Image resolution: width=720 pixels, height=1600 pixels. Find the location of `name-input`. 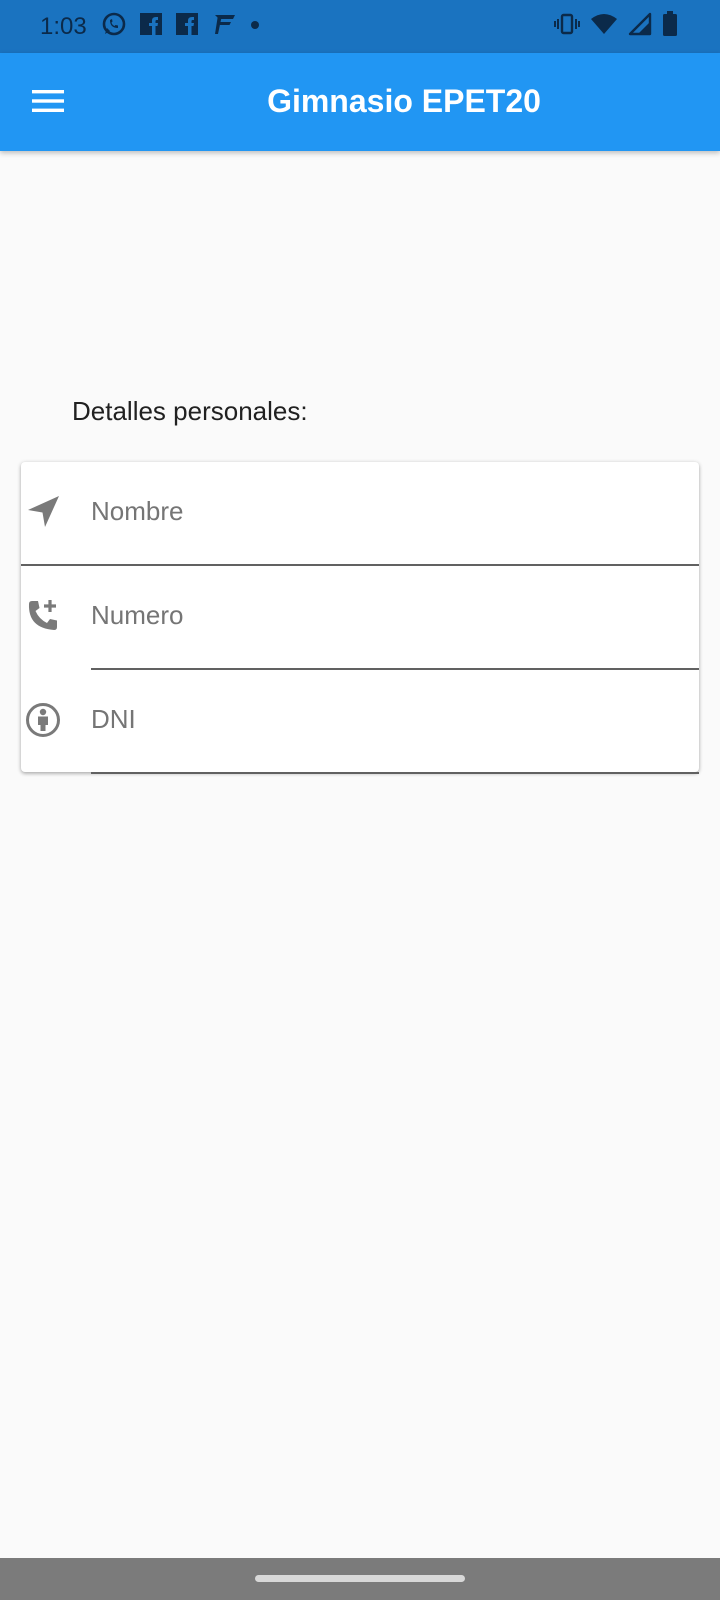

name-input is located at coordinates (386, 511).